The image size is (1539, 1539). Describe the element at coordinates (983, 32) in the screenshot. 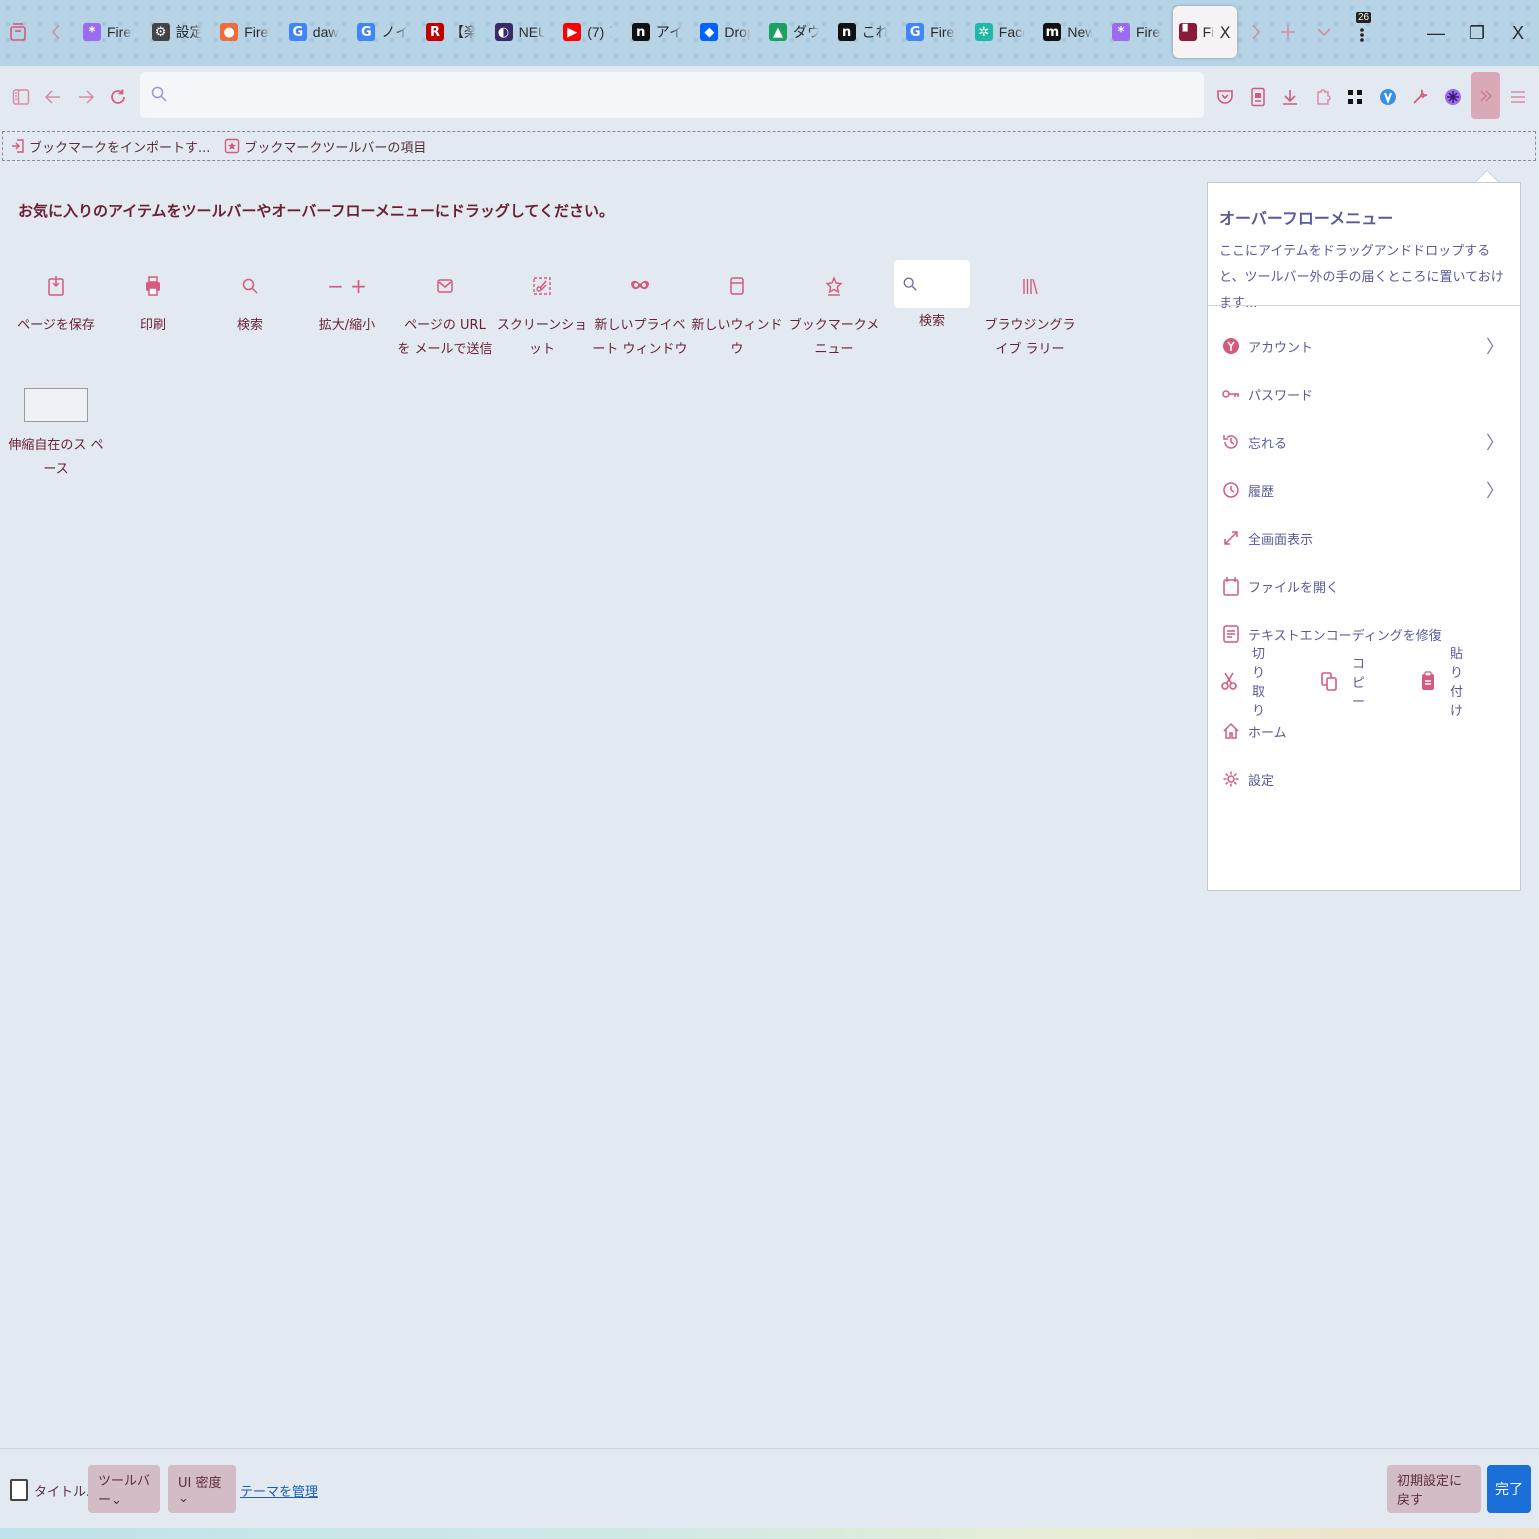

I see `tab-favicon-icon: ✲` at that location.